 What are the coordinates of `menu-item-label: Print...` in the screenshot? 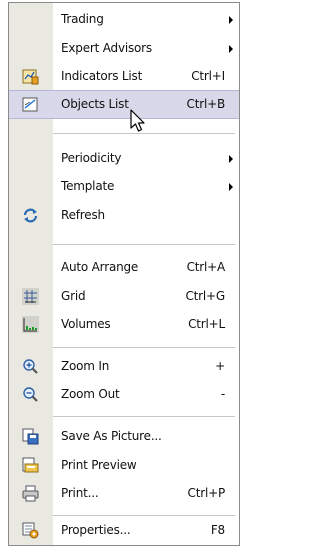 It's located at (80, 493).